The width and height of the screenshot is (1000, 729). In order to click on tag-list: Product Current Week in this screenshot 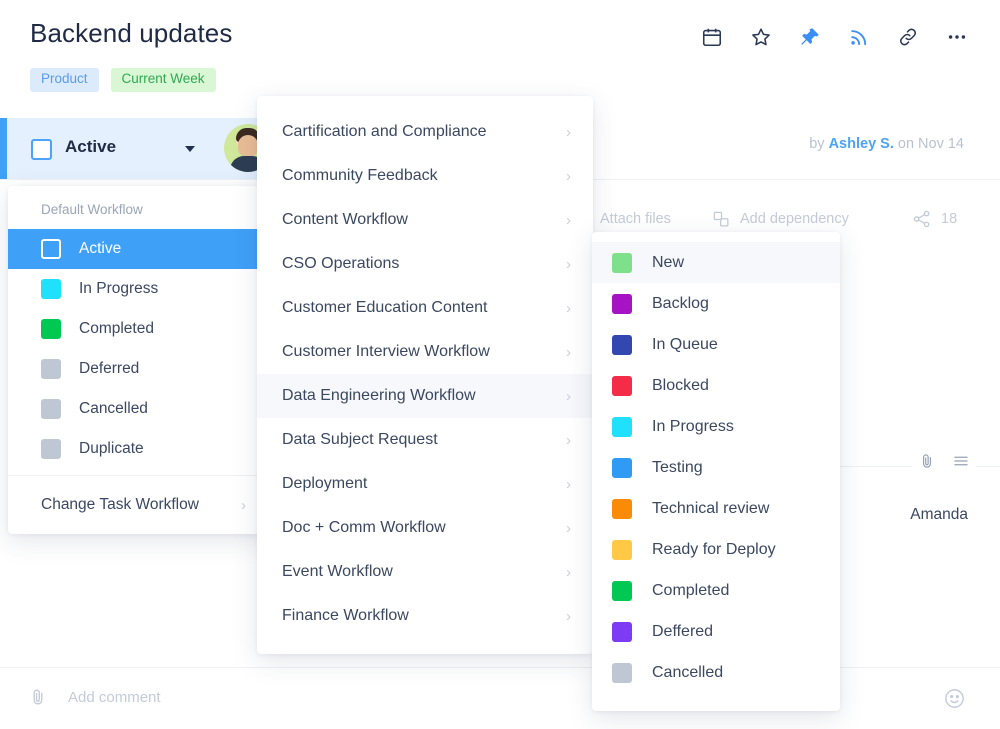, I will do `click(123, 80)`.